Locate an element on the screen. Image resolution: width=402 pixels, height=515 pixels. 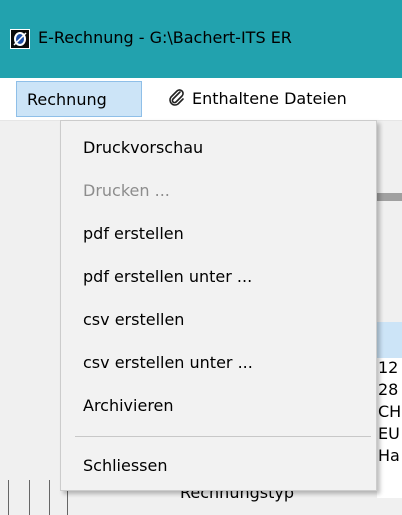
menu-enthaltene-dateien-label: Enthaltene Dateien is located at coordinates (269, 98).